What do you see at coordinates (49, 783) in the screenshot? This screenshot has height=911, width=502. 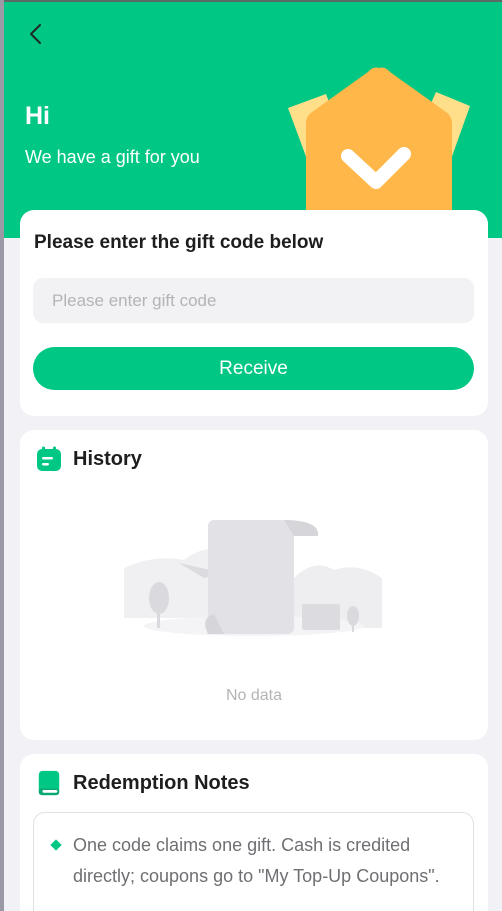 I see `book-icon` at bounding box center [49, 783].